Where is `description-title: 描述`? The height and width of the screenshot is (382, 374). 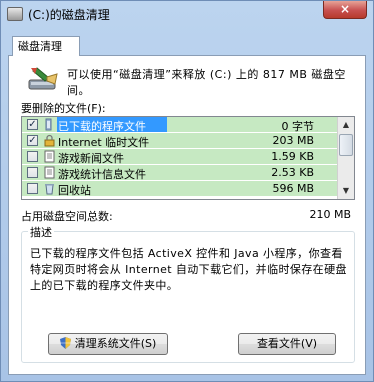
description-title: 描述 is located at coordinates (41, 232).